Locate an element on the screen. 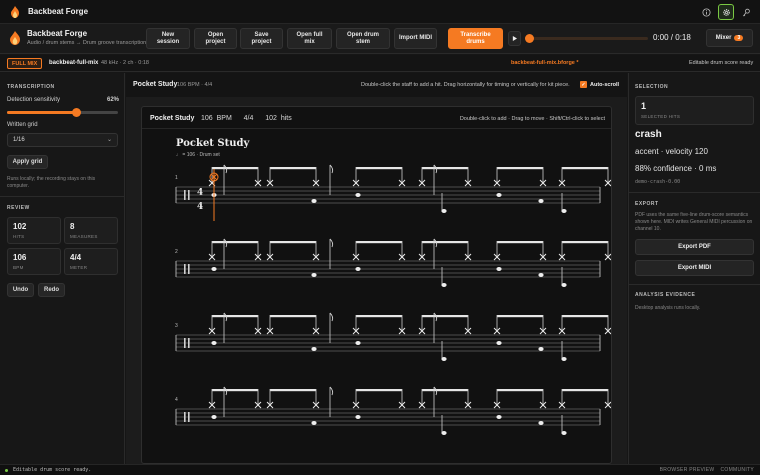  play-icon is located at coordinates (514, 38).